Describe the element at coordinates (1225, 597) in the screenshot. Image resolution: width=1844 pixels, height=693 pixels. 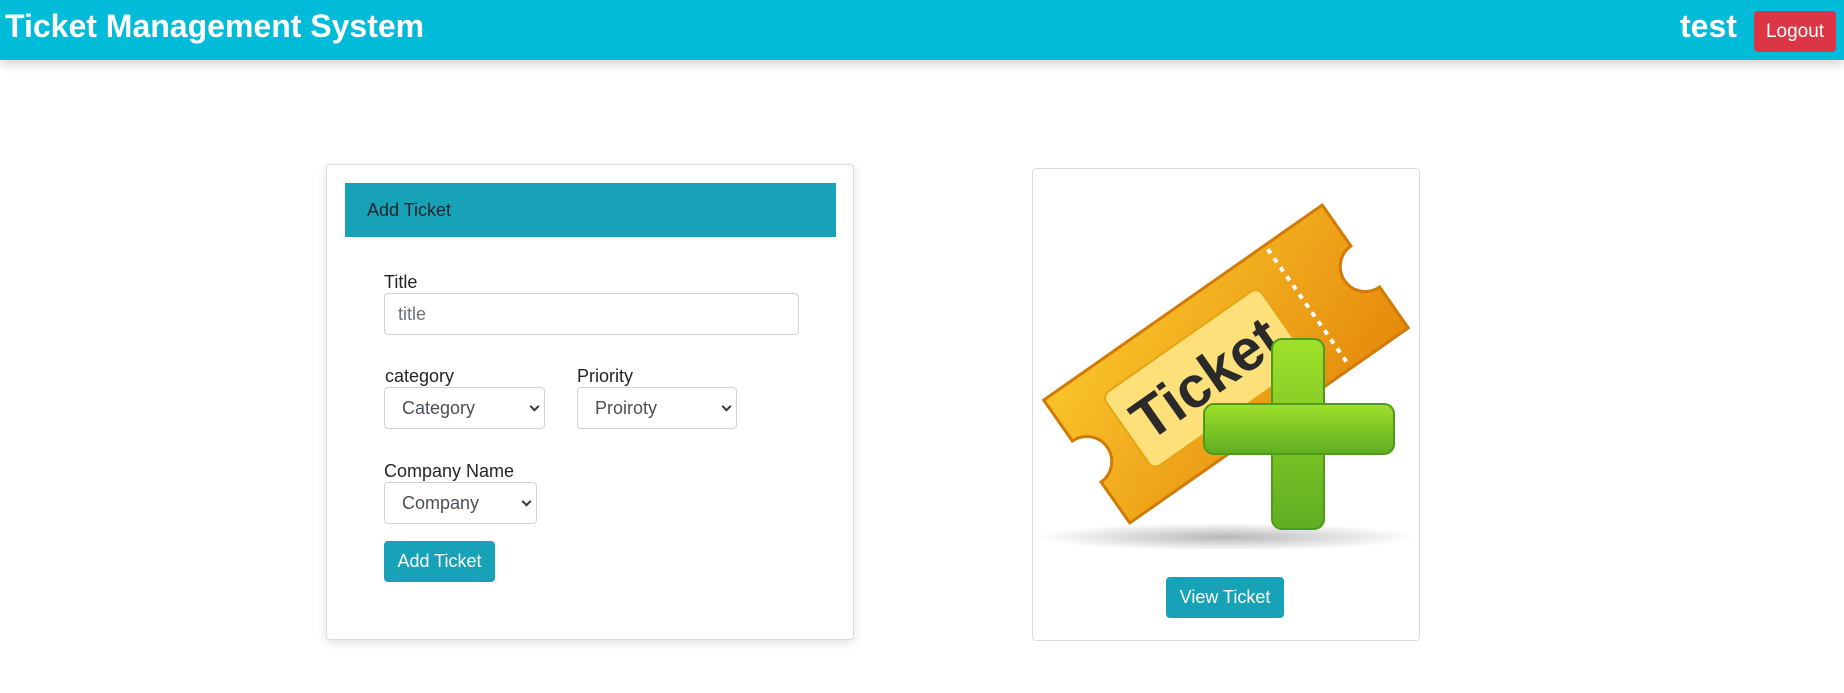
I see `view-ticket-button: View Ticket` at that location.